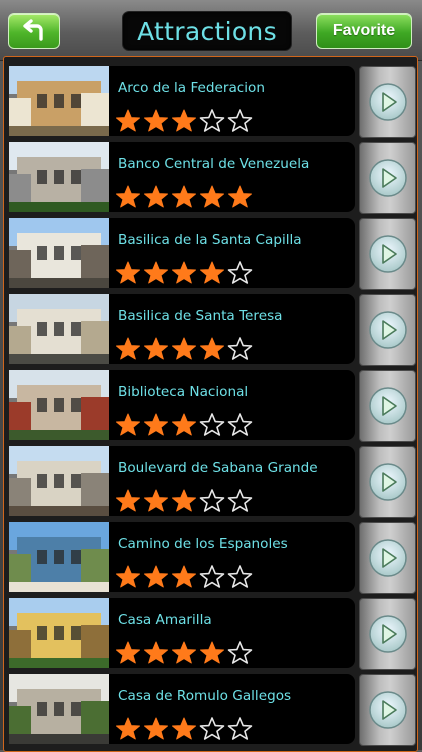 This screenshot has width=422, height=752. I want to click on attraction-info-panel: Casa de Romulo Gallegos, so click(232, 709).